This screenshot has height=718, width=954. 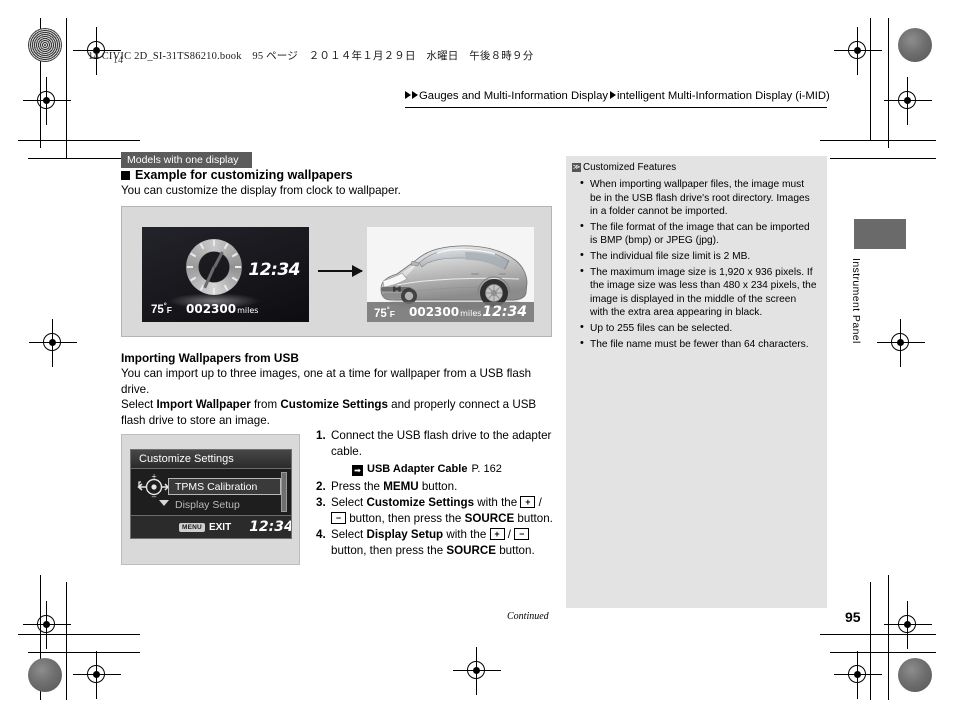 What do you see at coordinates (274, 270) in the screenshot?
I see `clock-digital-time: 12:34` at bounding box center [274, 270].